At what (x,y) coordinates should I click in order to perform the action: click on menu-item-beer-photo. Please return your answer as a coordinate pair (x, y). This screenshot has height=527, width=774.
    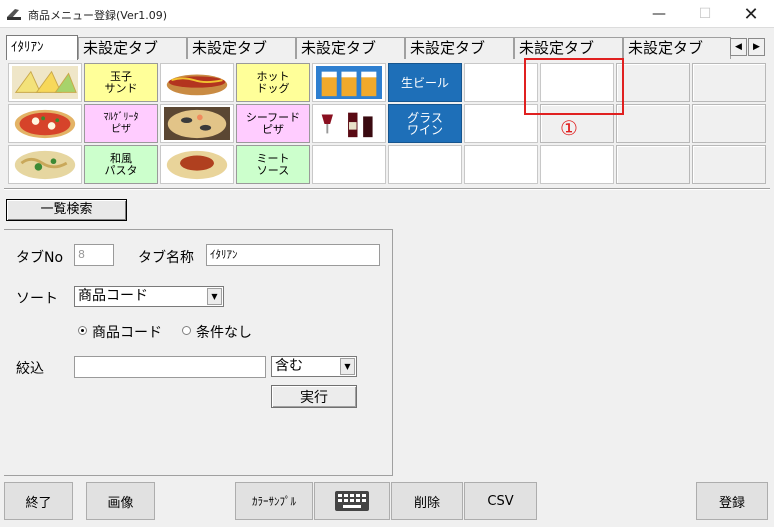
    Looking at the image, I should click on (349, 82).